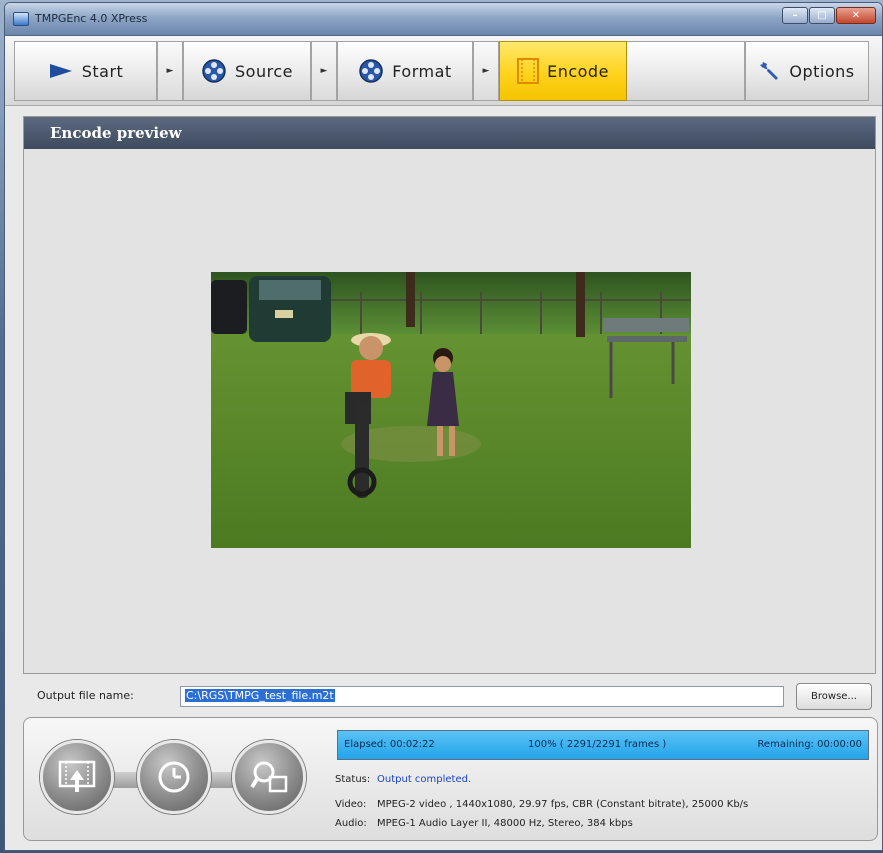  I want to click on wrench-icon, so click(769, 71).